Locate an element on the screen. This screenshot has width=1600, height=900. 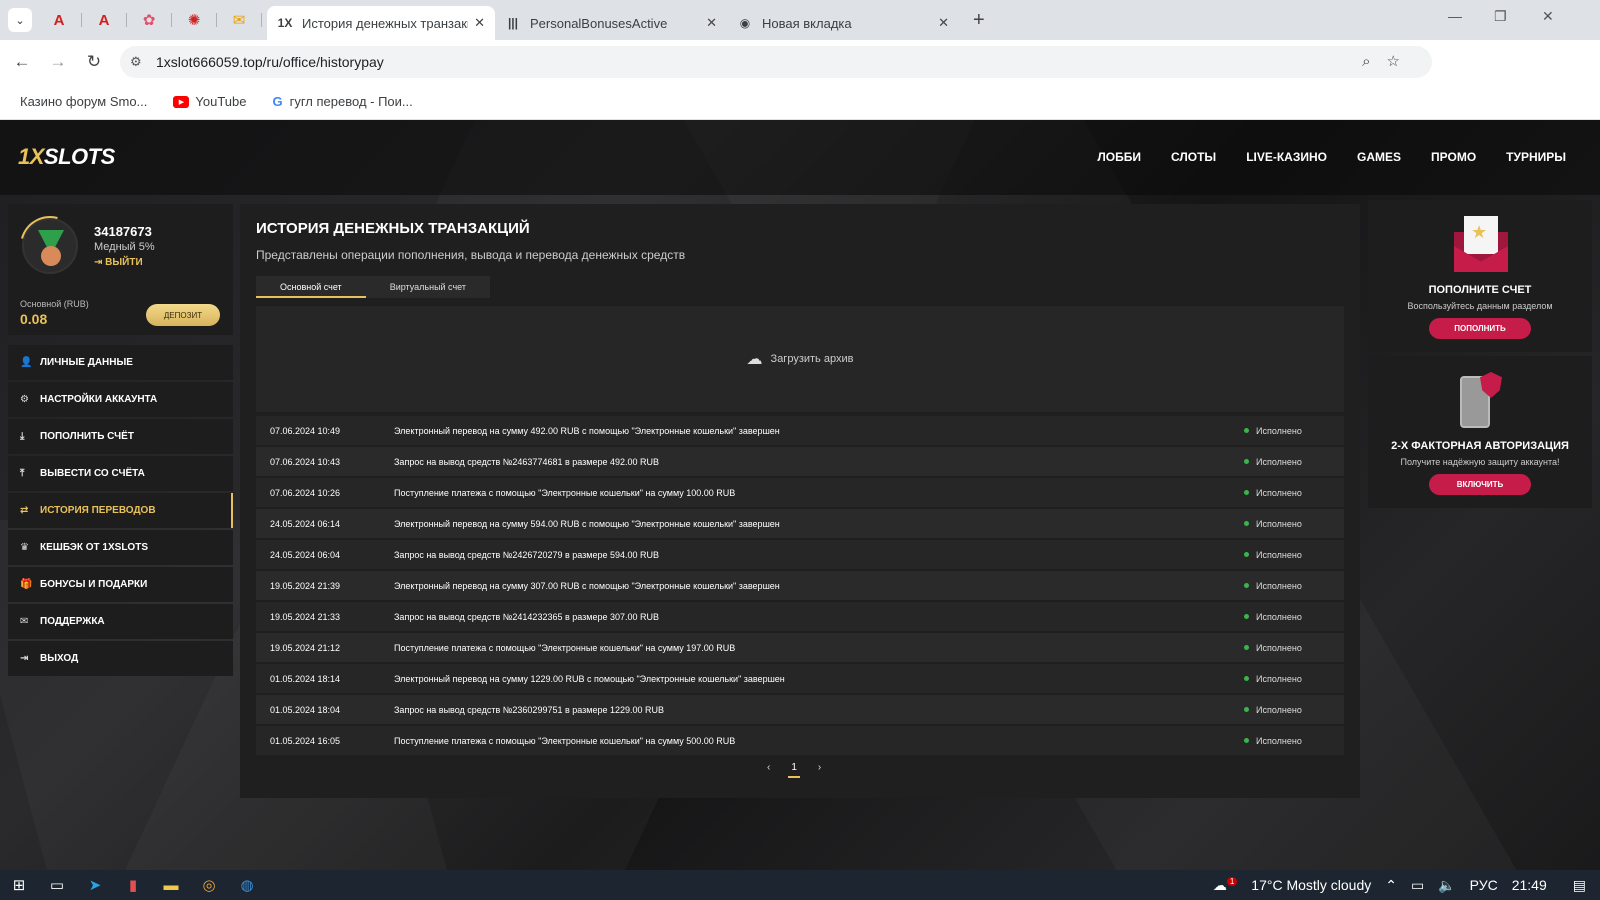
tab-main-account: Основной счет is located at coordinates (311, 287).